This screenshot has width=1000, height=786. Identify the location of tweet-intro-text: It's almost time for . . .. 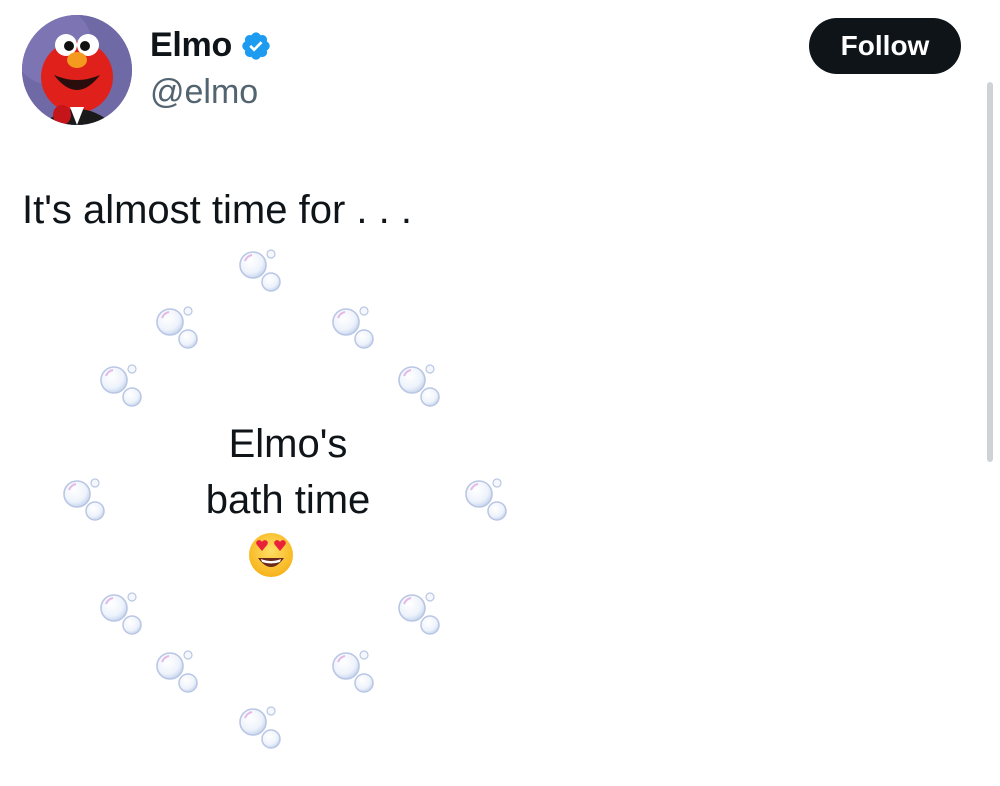
(217, 210).